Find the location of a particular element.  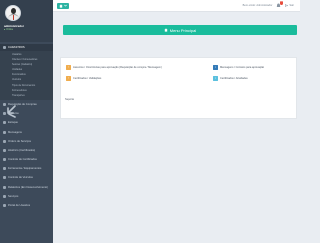

sidebar-item-portal: Portal de Usuários is located at coordinates (26, 205).